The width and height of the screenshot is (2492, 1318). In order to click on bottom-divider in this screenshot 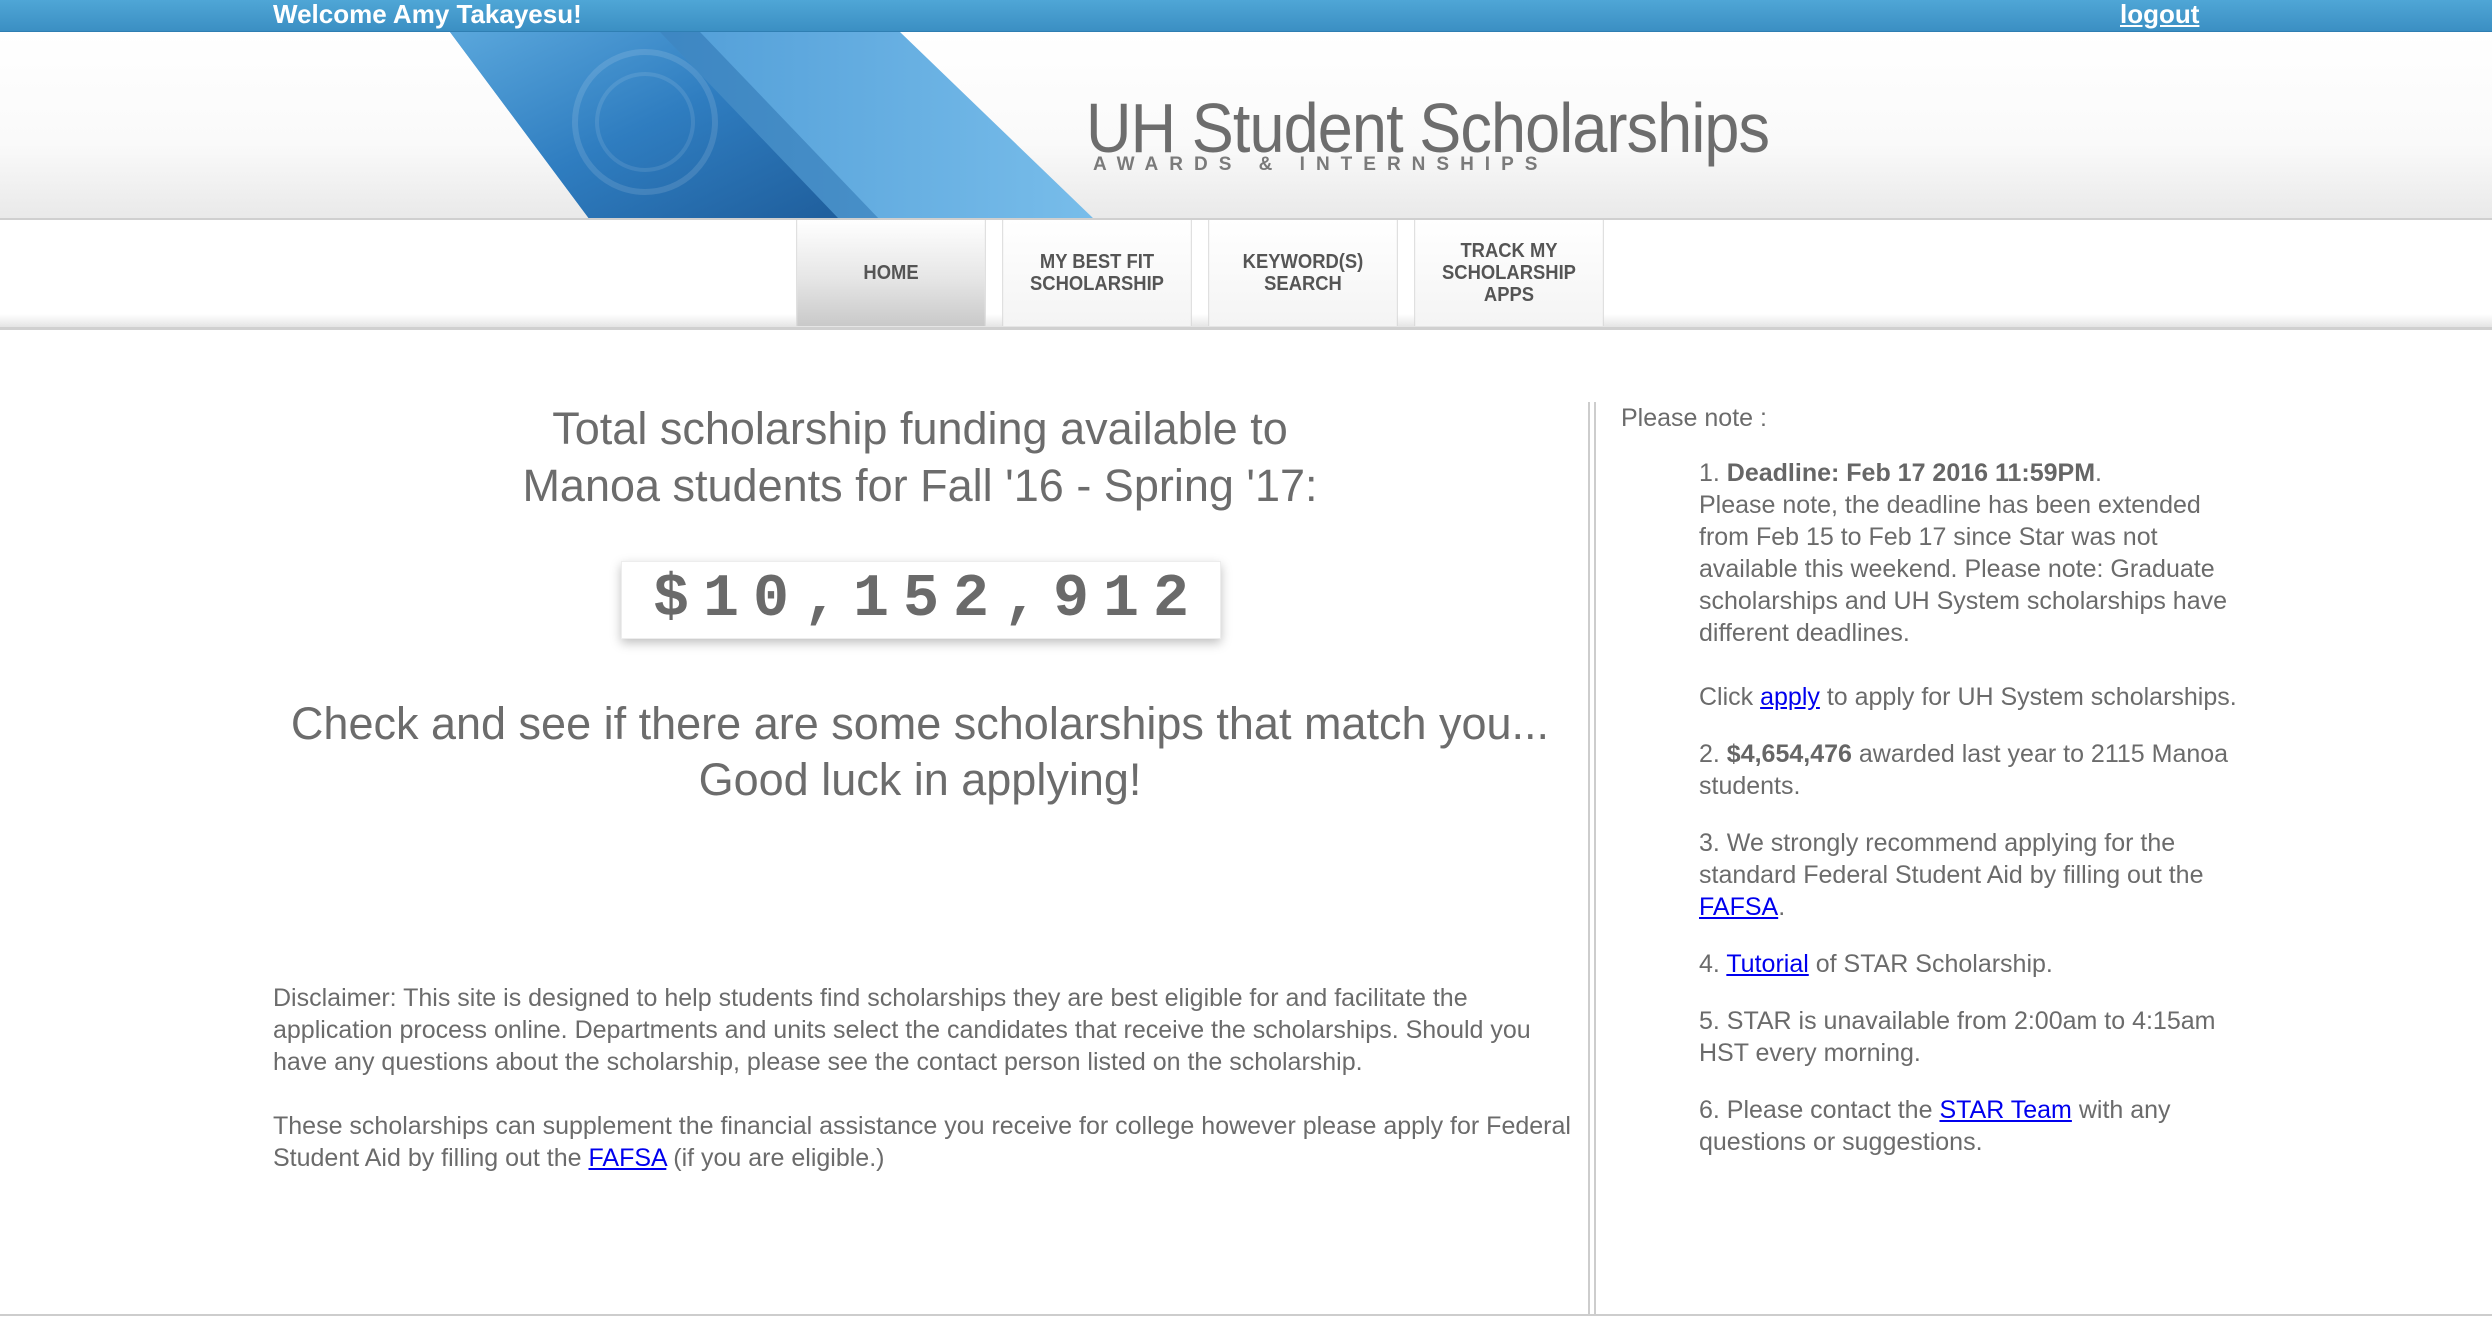, I will do `click(1246, 1315)`.